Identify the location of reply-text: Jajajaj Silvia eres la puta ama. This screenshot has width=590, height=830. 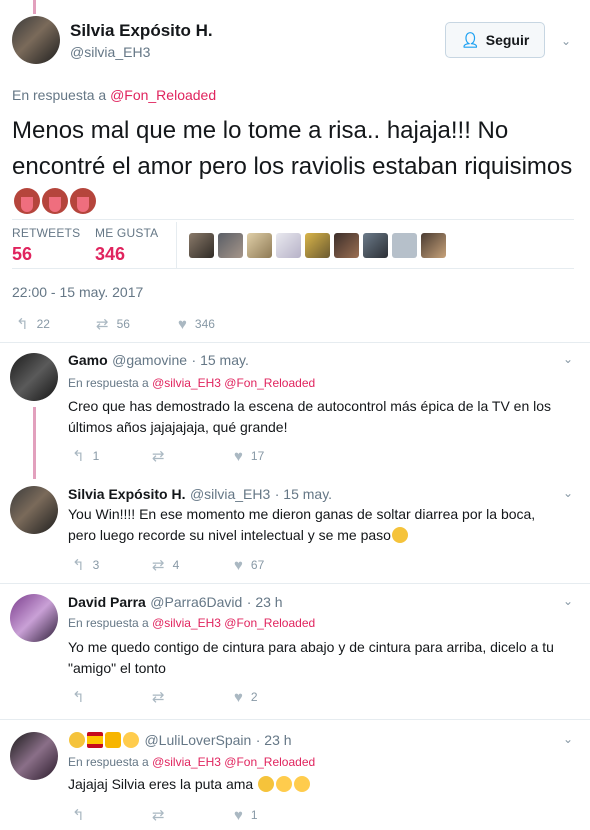
(313, 784).